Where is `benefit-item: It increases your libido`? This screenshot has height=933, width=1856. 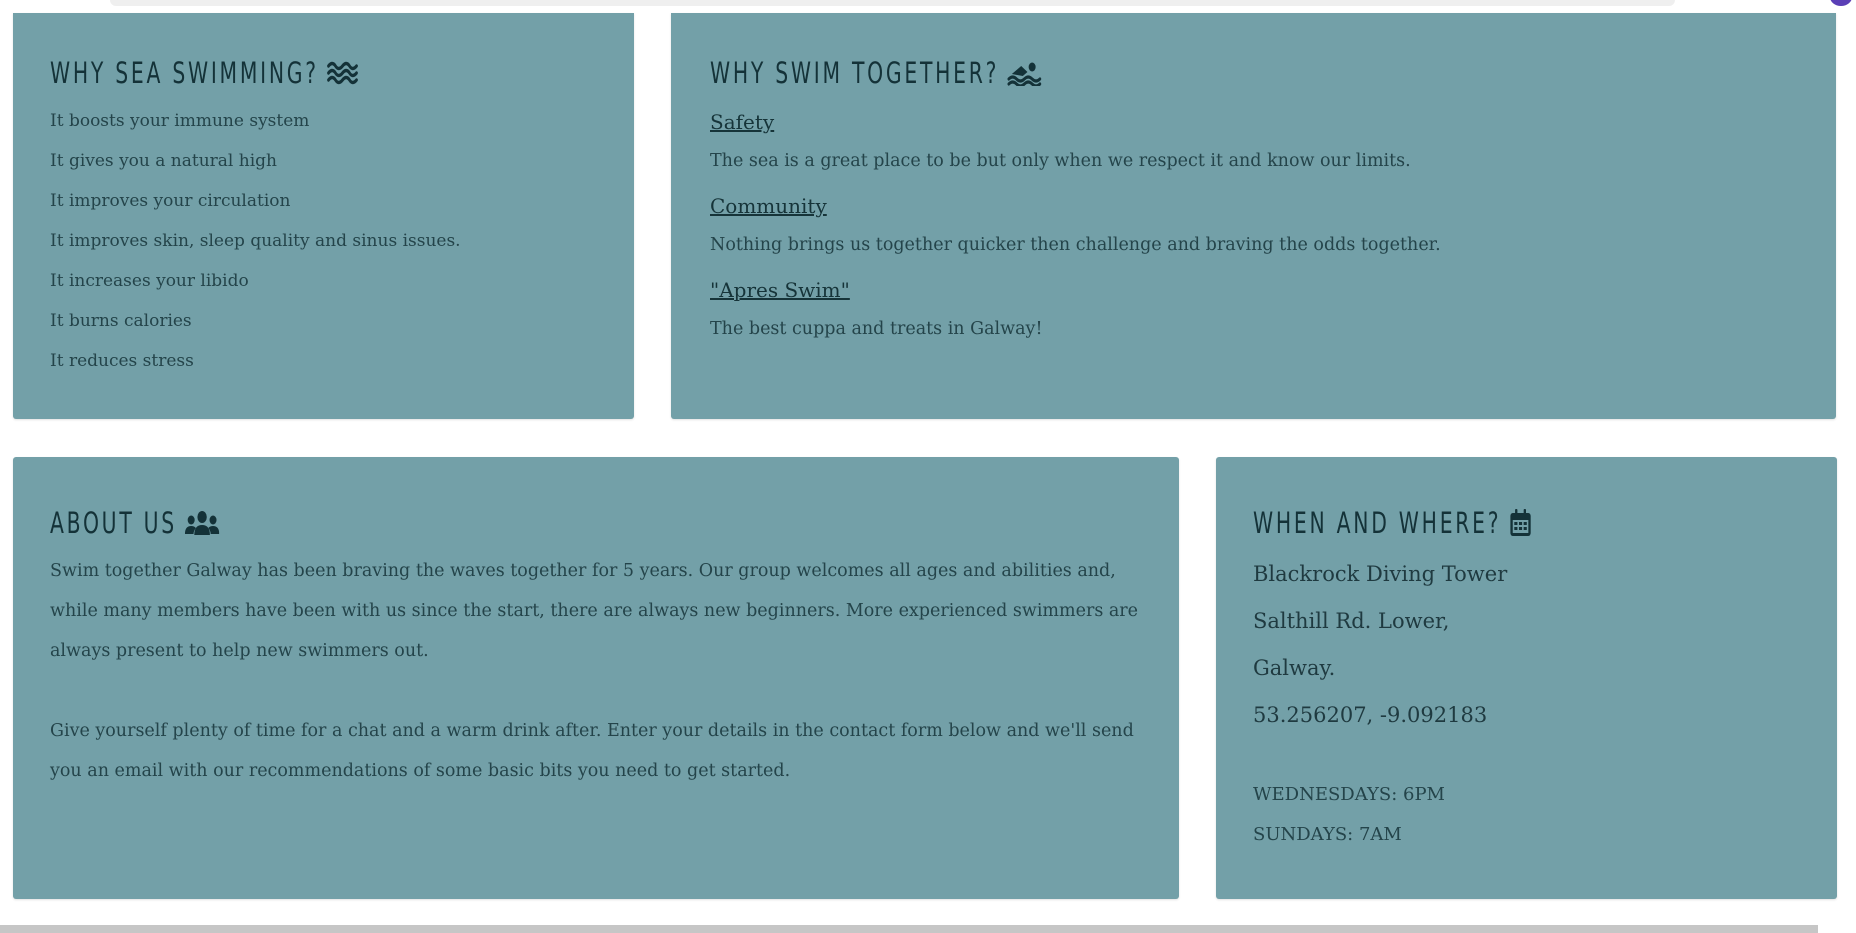 benefit-item: It increases your libido is located at coordinates (149, 281).